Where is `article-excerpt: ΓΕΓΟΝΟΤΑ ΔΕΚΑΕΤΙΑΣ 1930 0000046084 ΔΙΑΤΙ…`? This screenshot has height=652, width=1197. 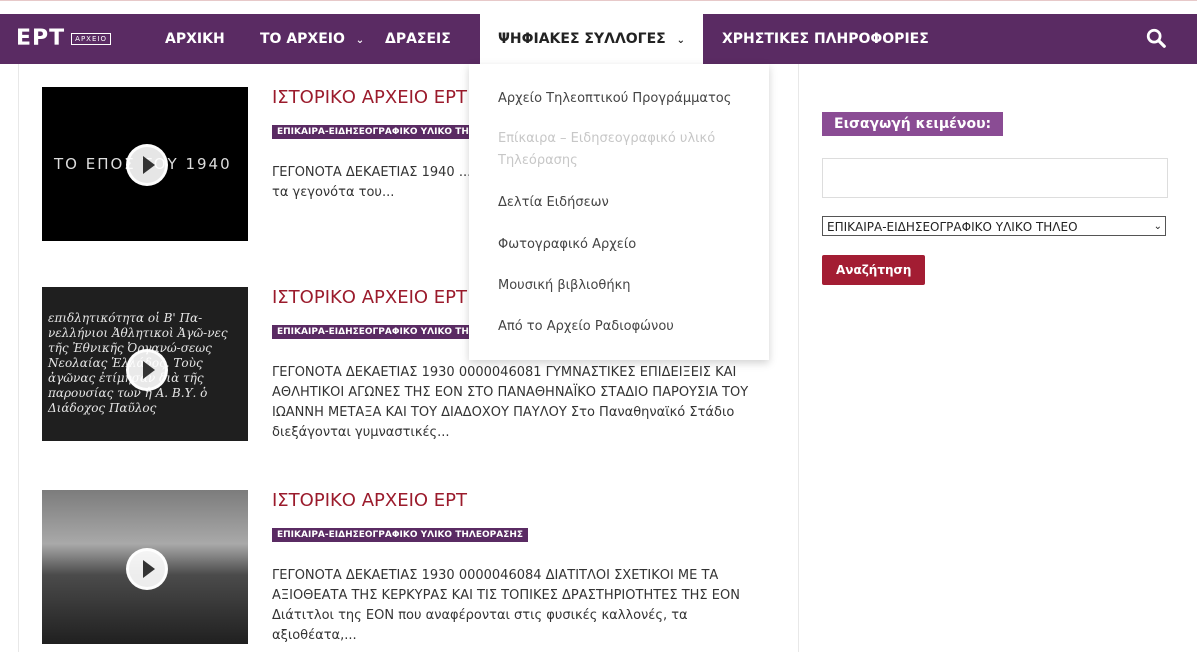
article-excerpt: ΓΕΓΟΝΟΤΑ ΔΕΚΑΕΤΙΑΣ 1930 0000046084 ΔΙΑΤΙ… is located at coordinates (506, 605).